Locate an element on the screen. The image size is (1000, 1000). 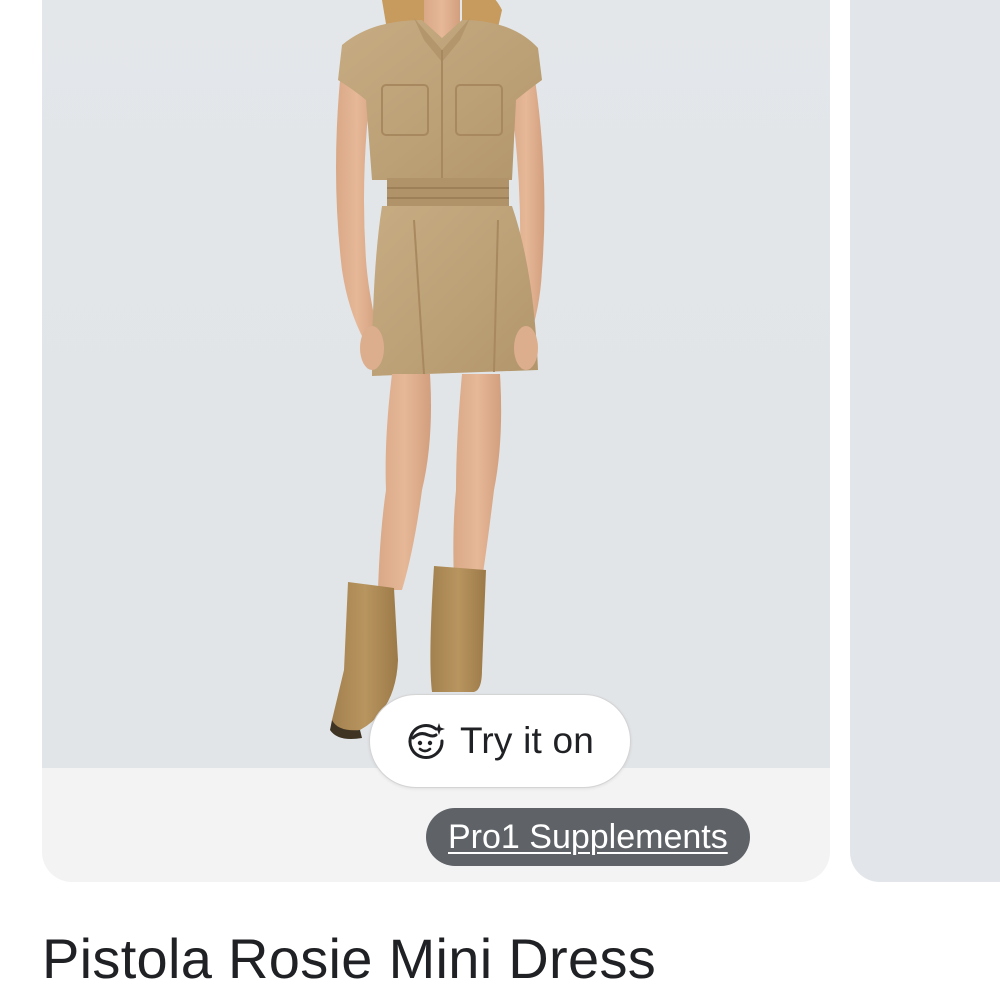
merchant-badge: Pro1 Supplements is located at coordinates (588, 837).